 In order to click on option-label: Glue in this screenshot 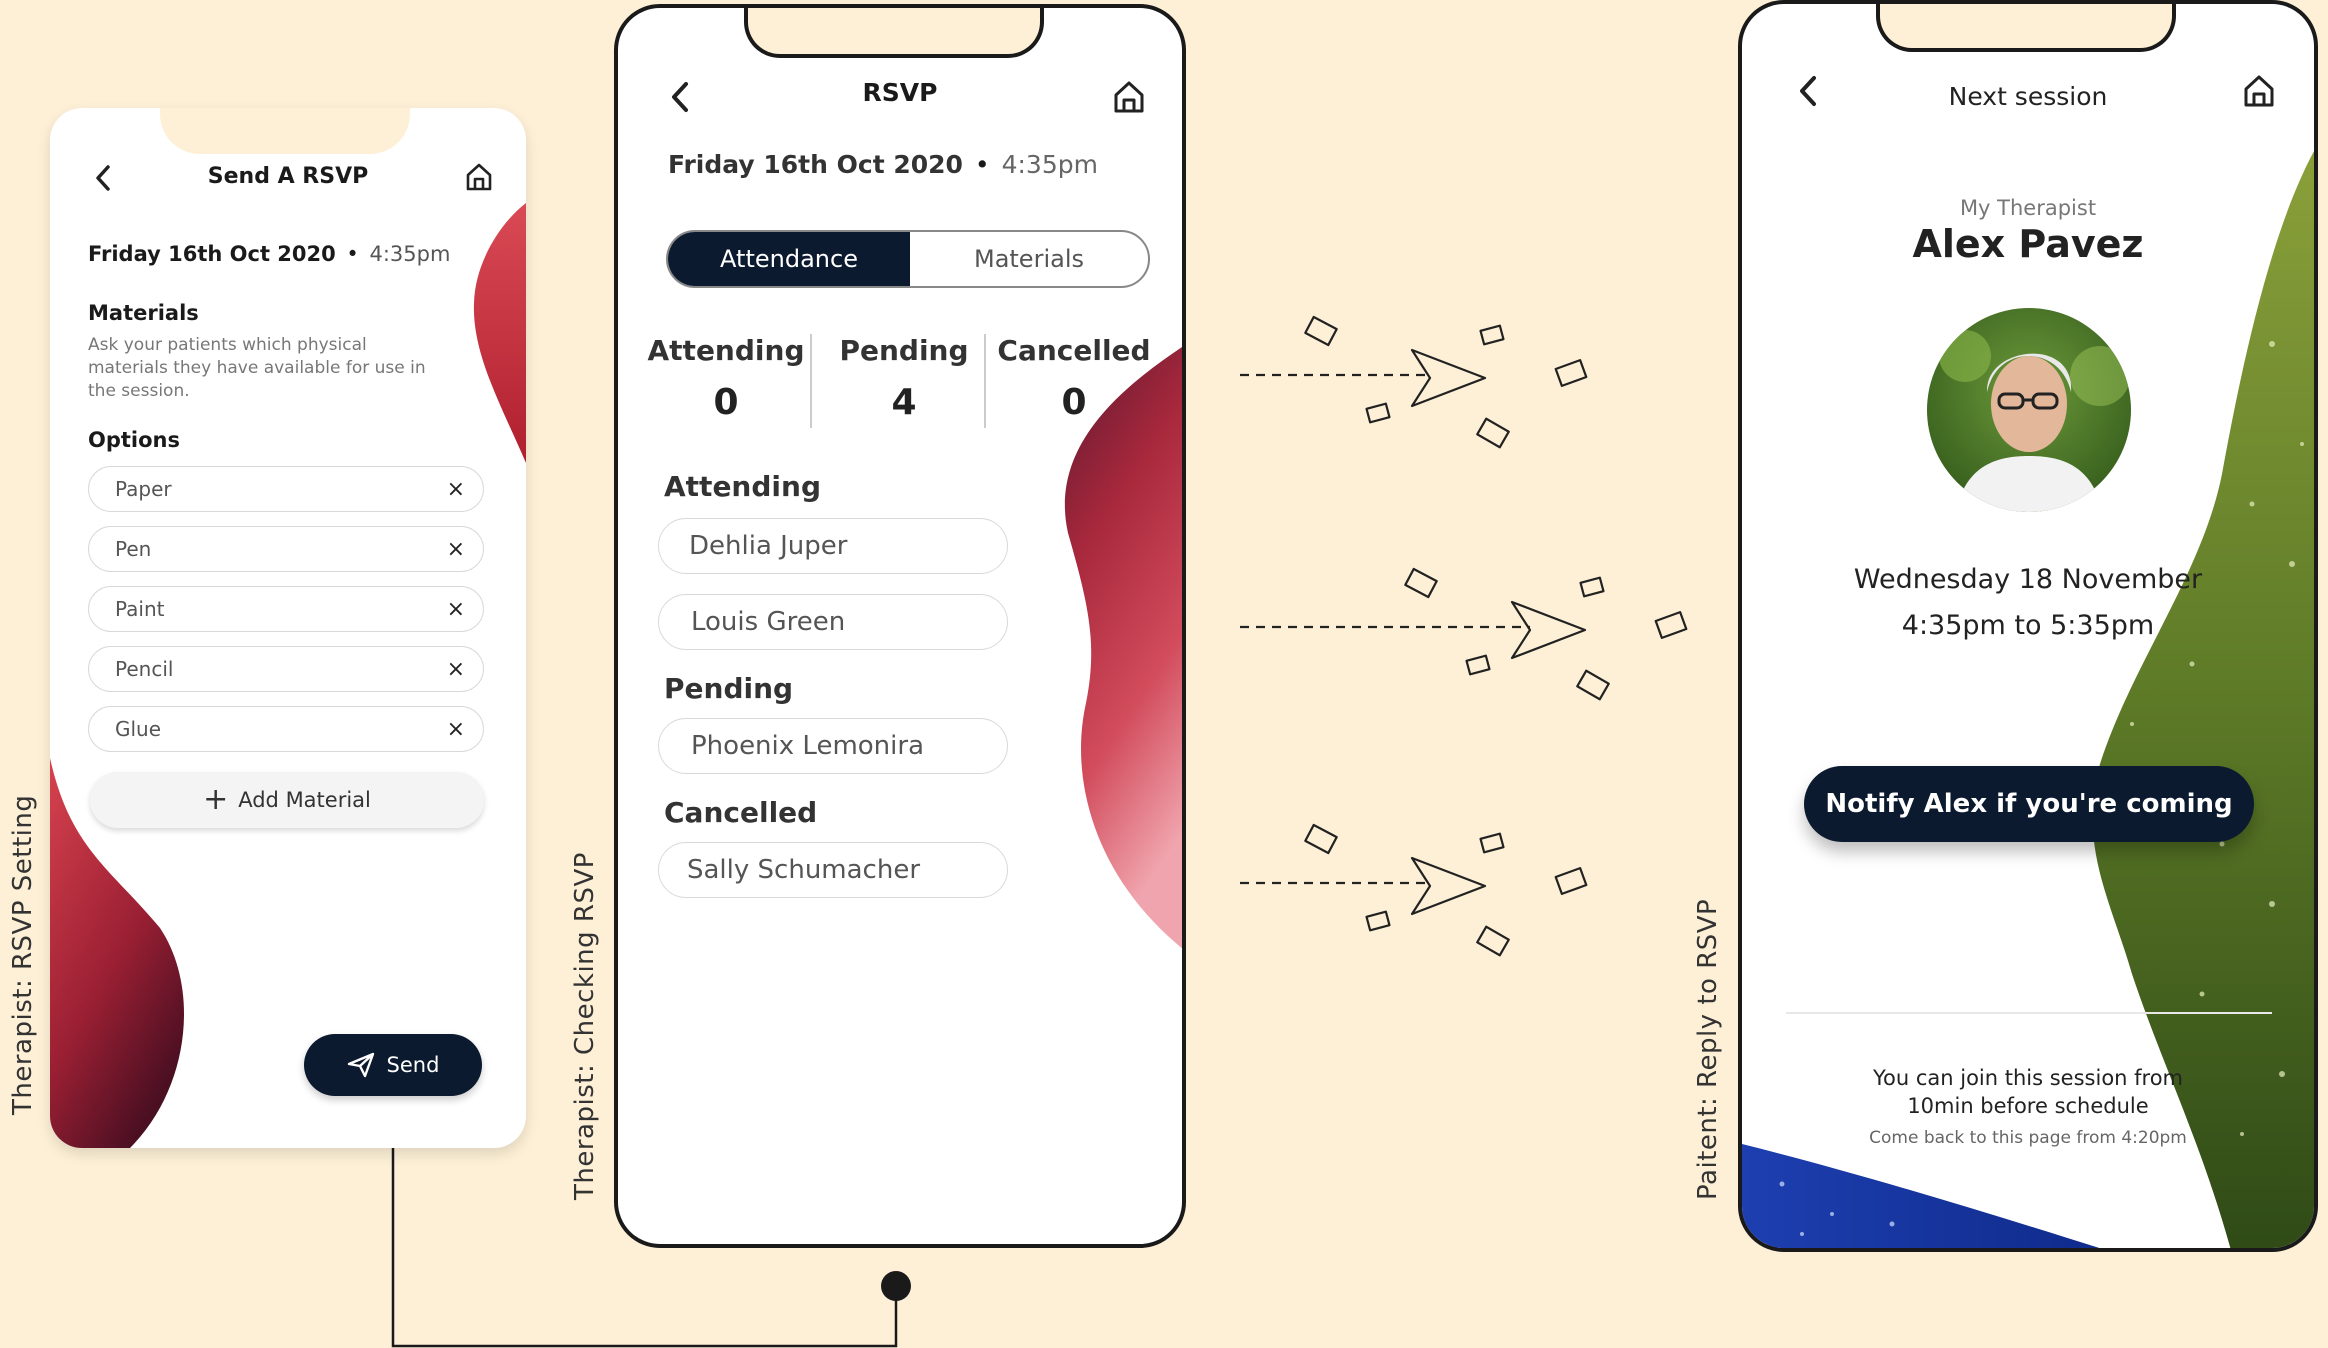, I will do `click(138, 729)`.